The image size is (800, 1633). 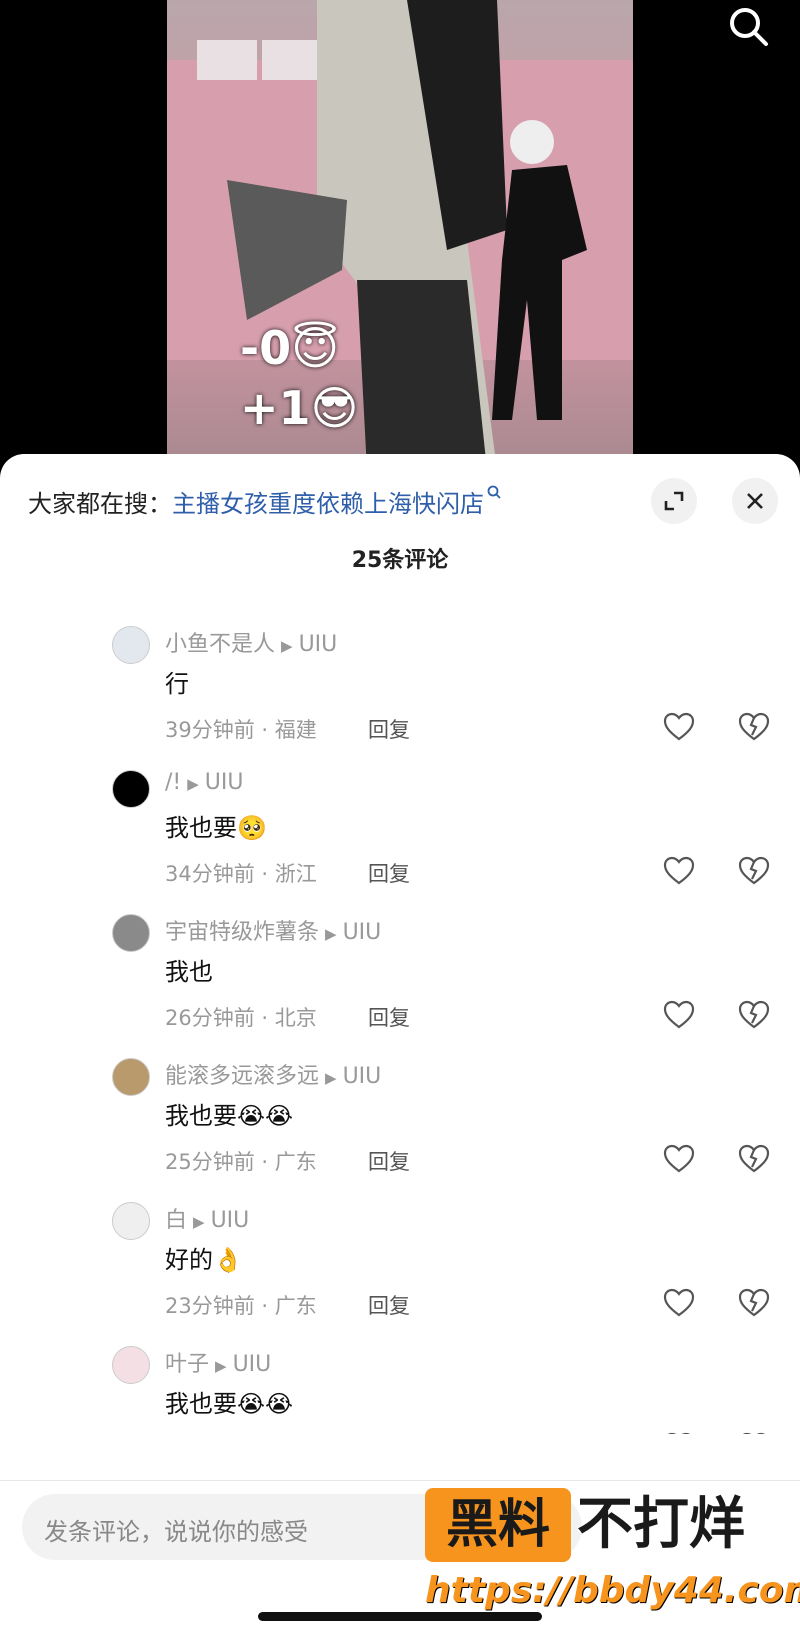 What do you see at coordinates (176, 1532) in the screenshot?
I see `comment-input-placeholder: 发条评论，说说你的感受` at bounding box center [176, 1532].